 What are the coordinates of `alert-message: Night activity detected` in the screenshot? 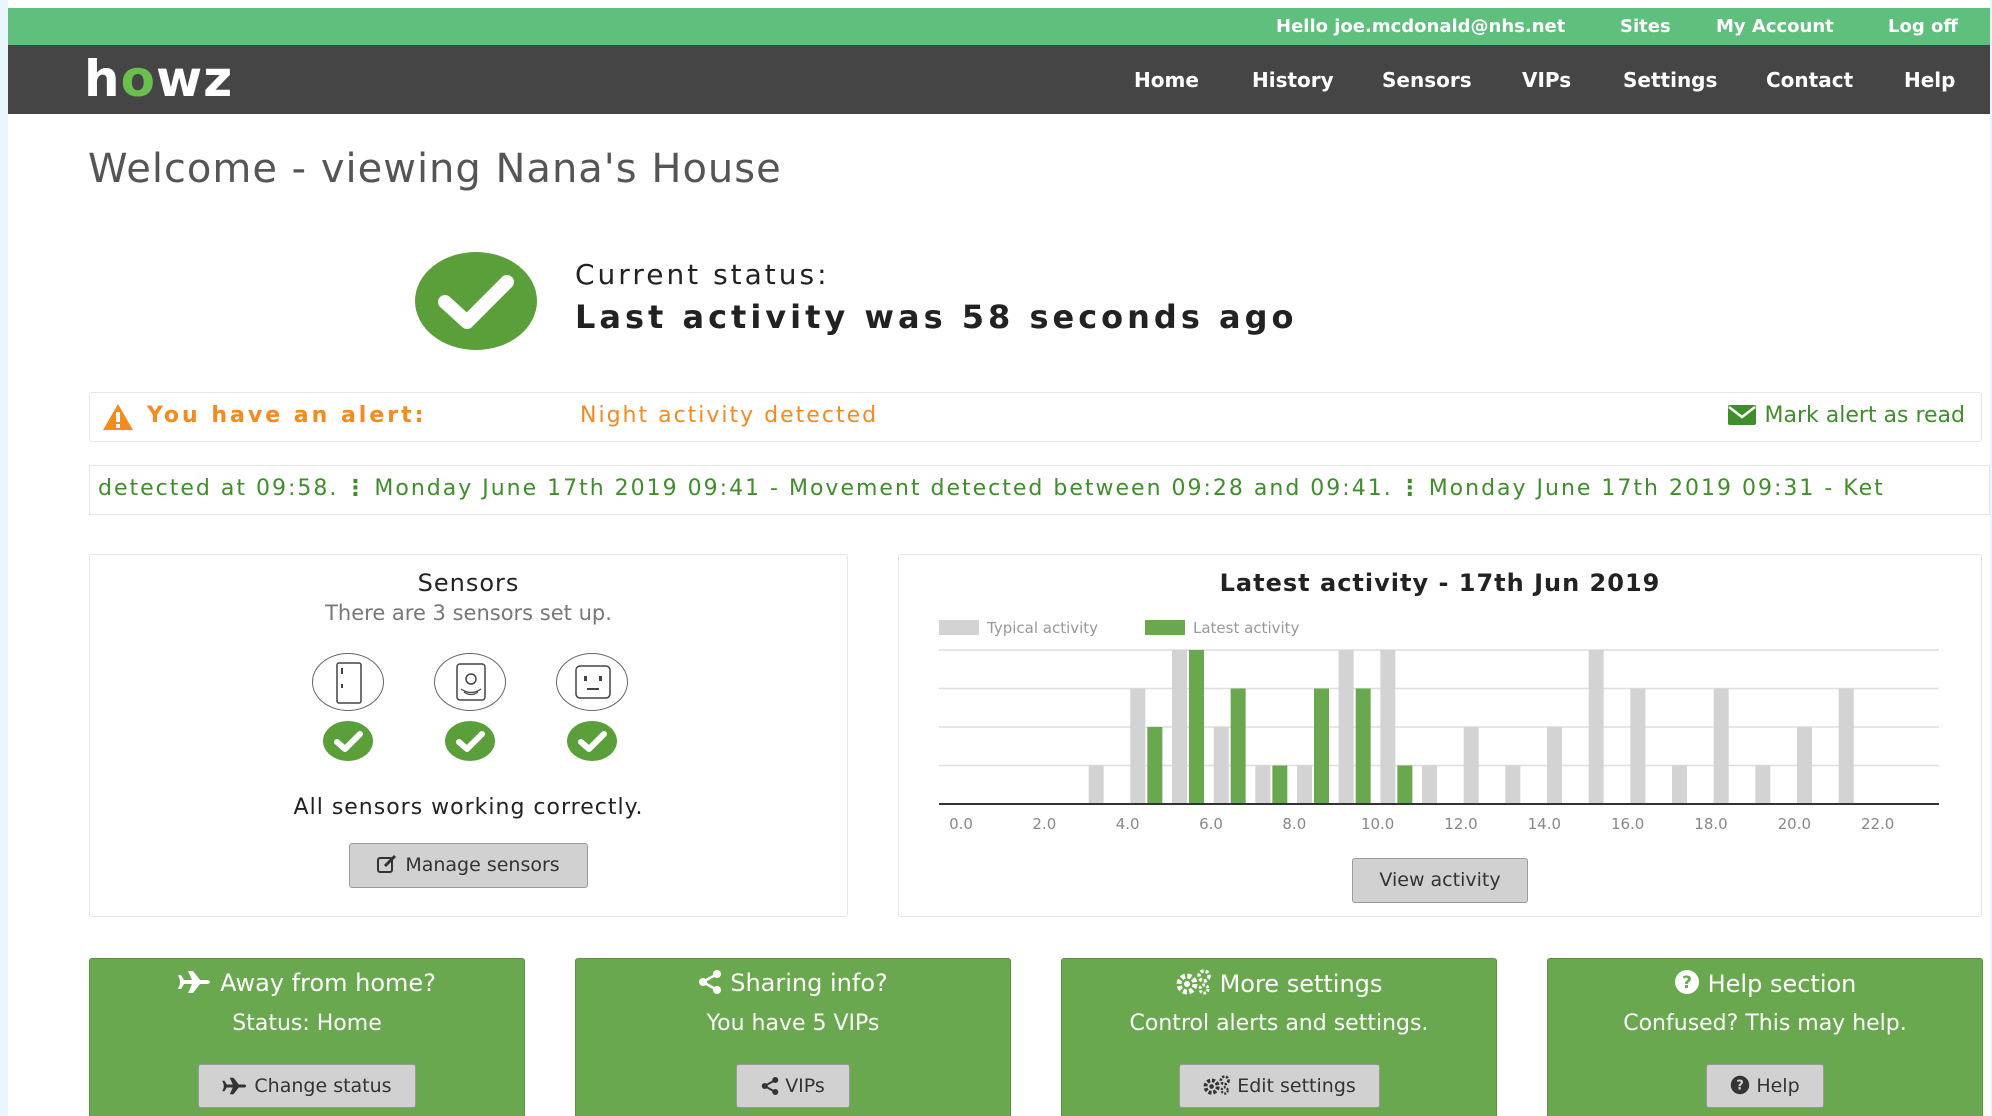 It's located at (729, 415).